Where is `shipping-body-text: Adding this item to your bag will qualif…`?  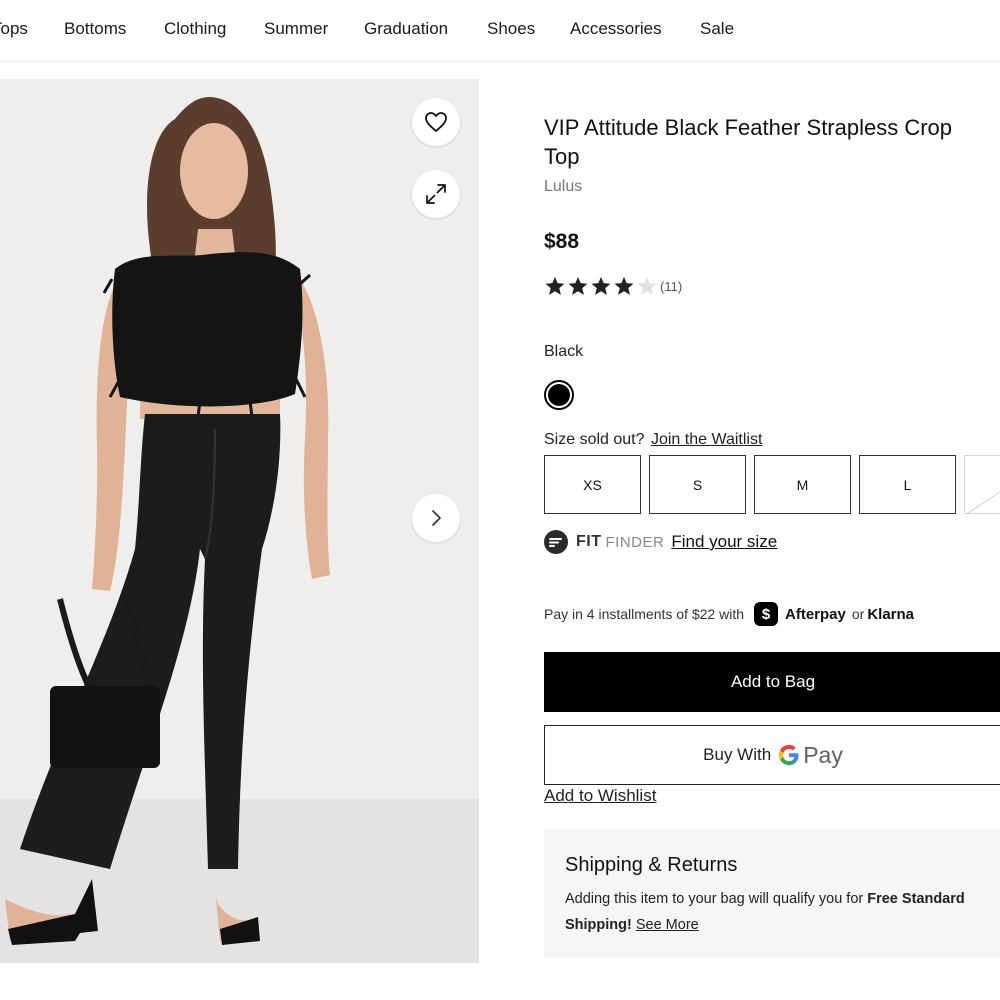
shipping-body-text: Adding this item to your bag will qualif… is located at coordinates (716, 899).